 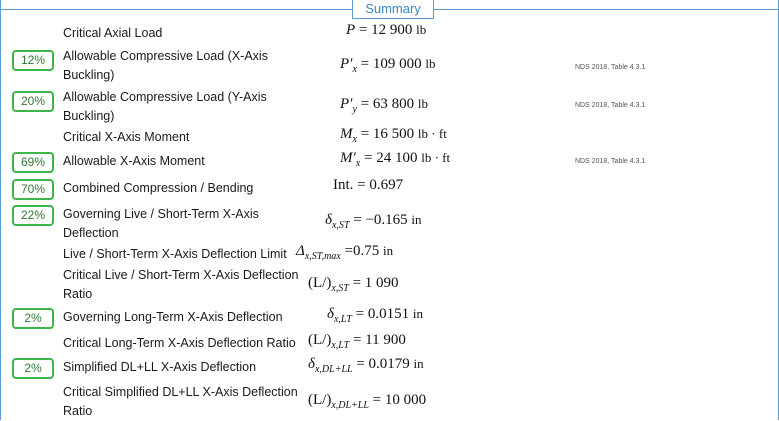 I want to click on utilization-badge: 12%, so click(x=33, y=60).